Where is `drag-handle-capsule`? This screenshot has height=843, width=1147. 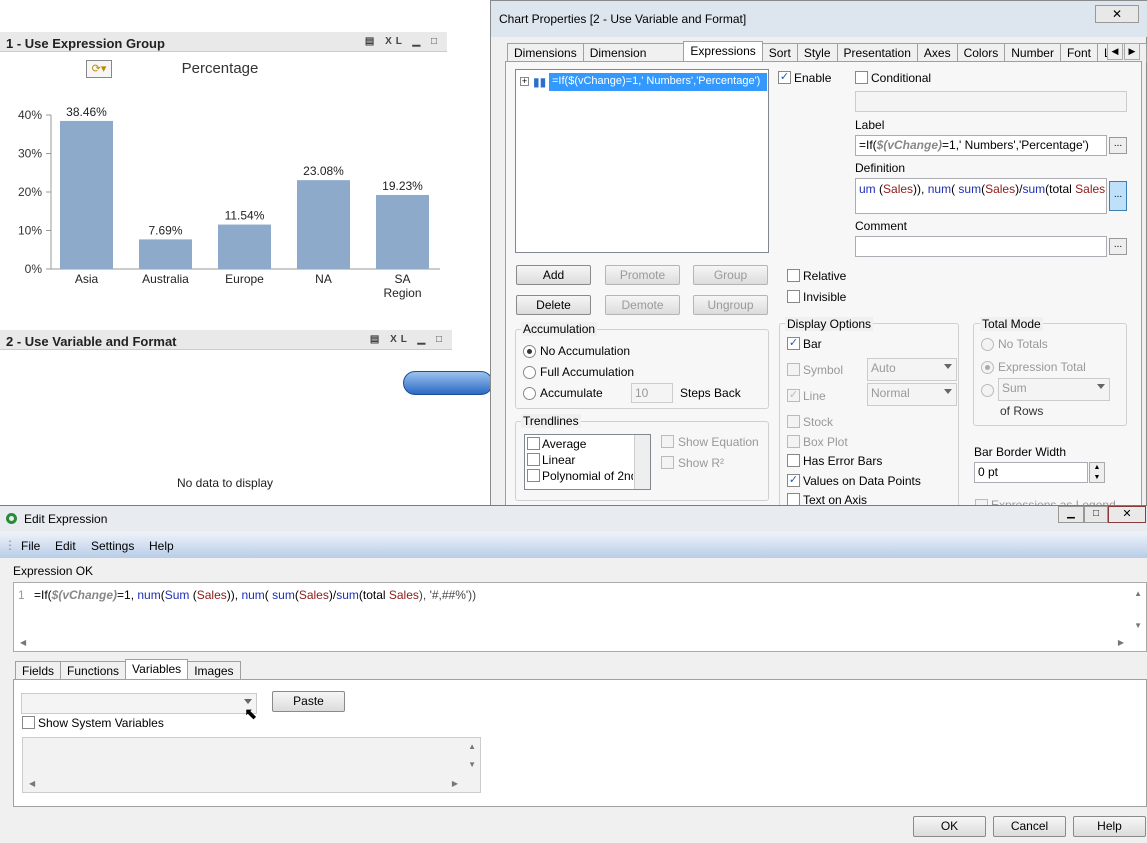
drag-handle-capsule is located at coordinates (448, 383).